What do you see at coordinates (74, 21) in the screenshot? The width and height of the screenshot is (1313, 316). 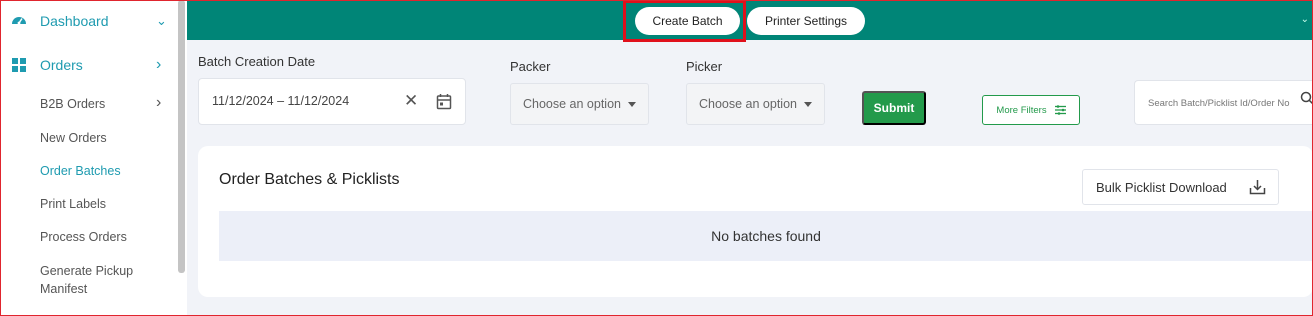 I see `nav-dashboard-label: Dashboard` at bounding box center [74, 21].